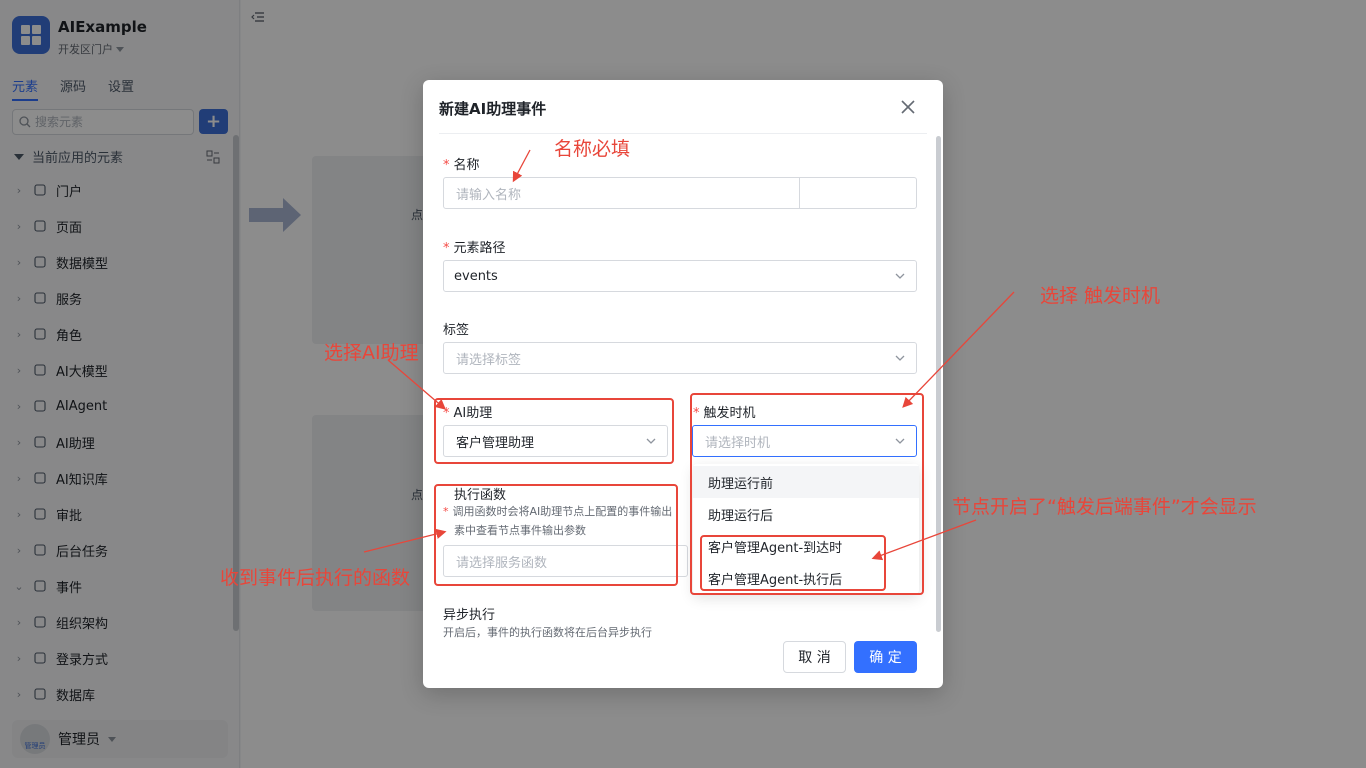  Describe the element at coordinates (493, 109) in the screenshot. I see `dialog-title: 新建AI助理事件` at that location.